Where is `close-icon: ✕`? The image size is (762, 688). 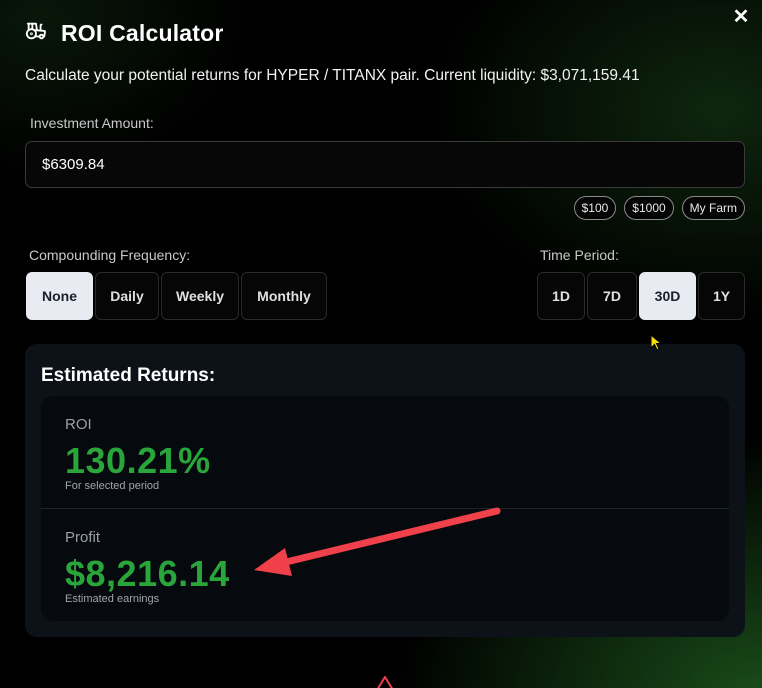 close-icon: ✕ is located at coordinates (741, 17).